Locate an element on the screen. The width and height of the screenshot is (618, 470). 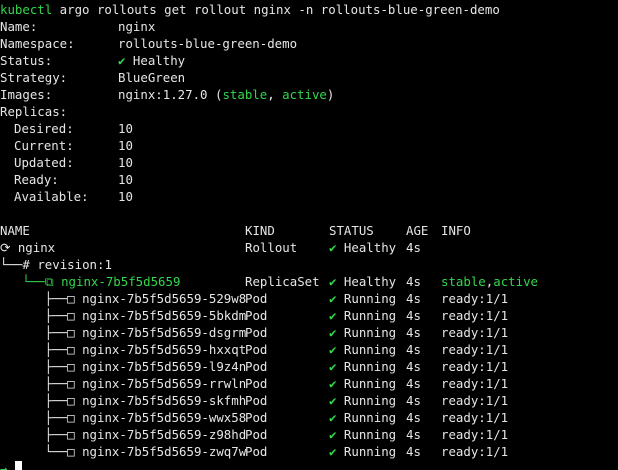
prompt-arrow-icon: → is located at coordinates (7, 465).